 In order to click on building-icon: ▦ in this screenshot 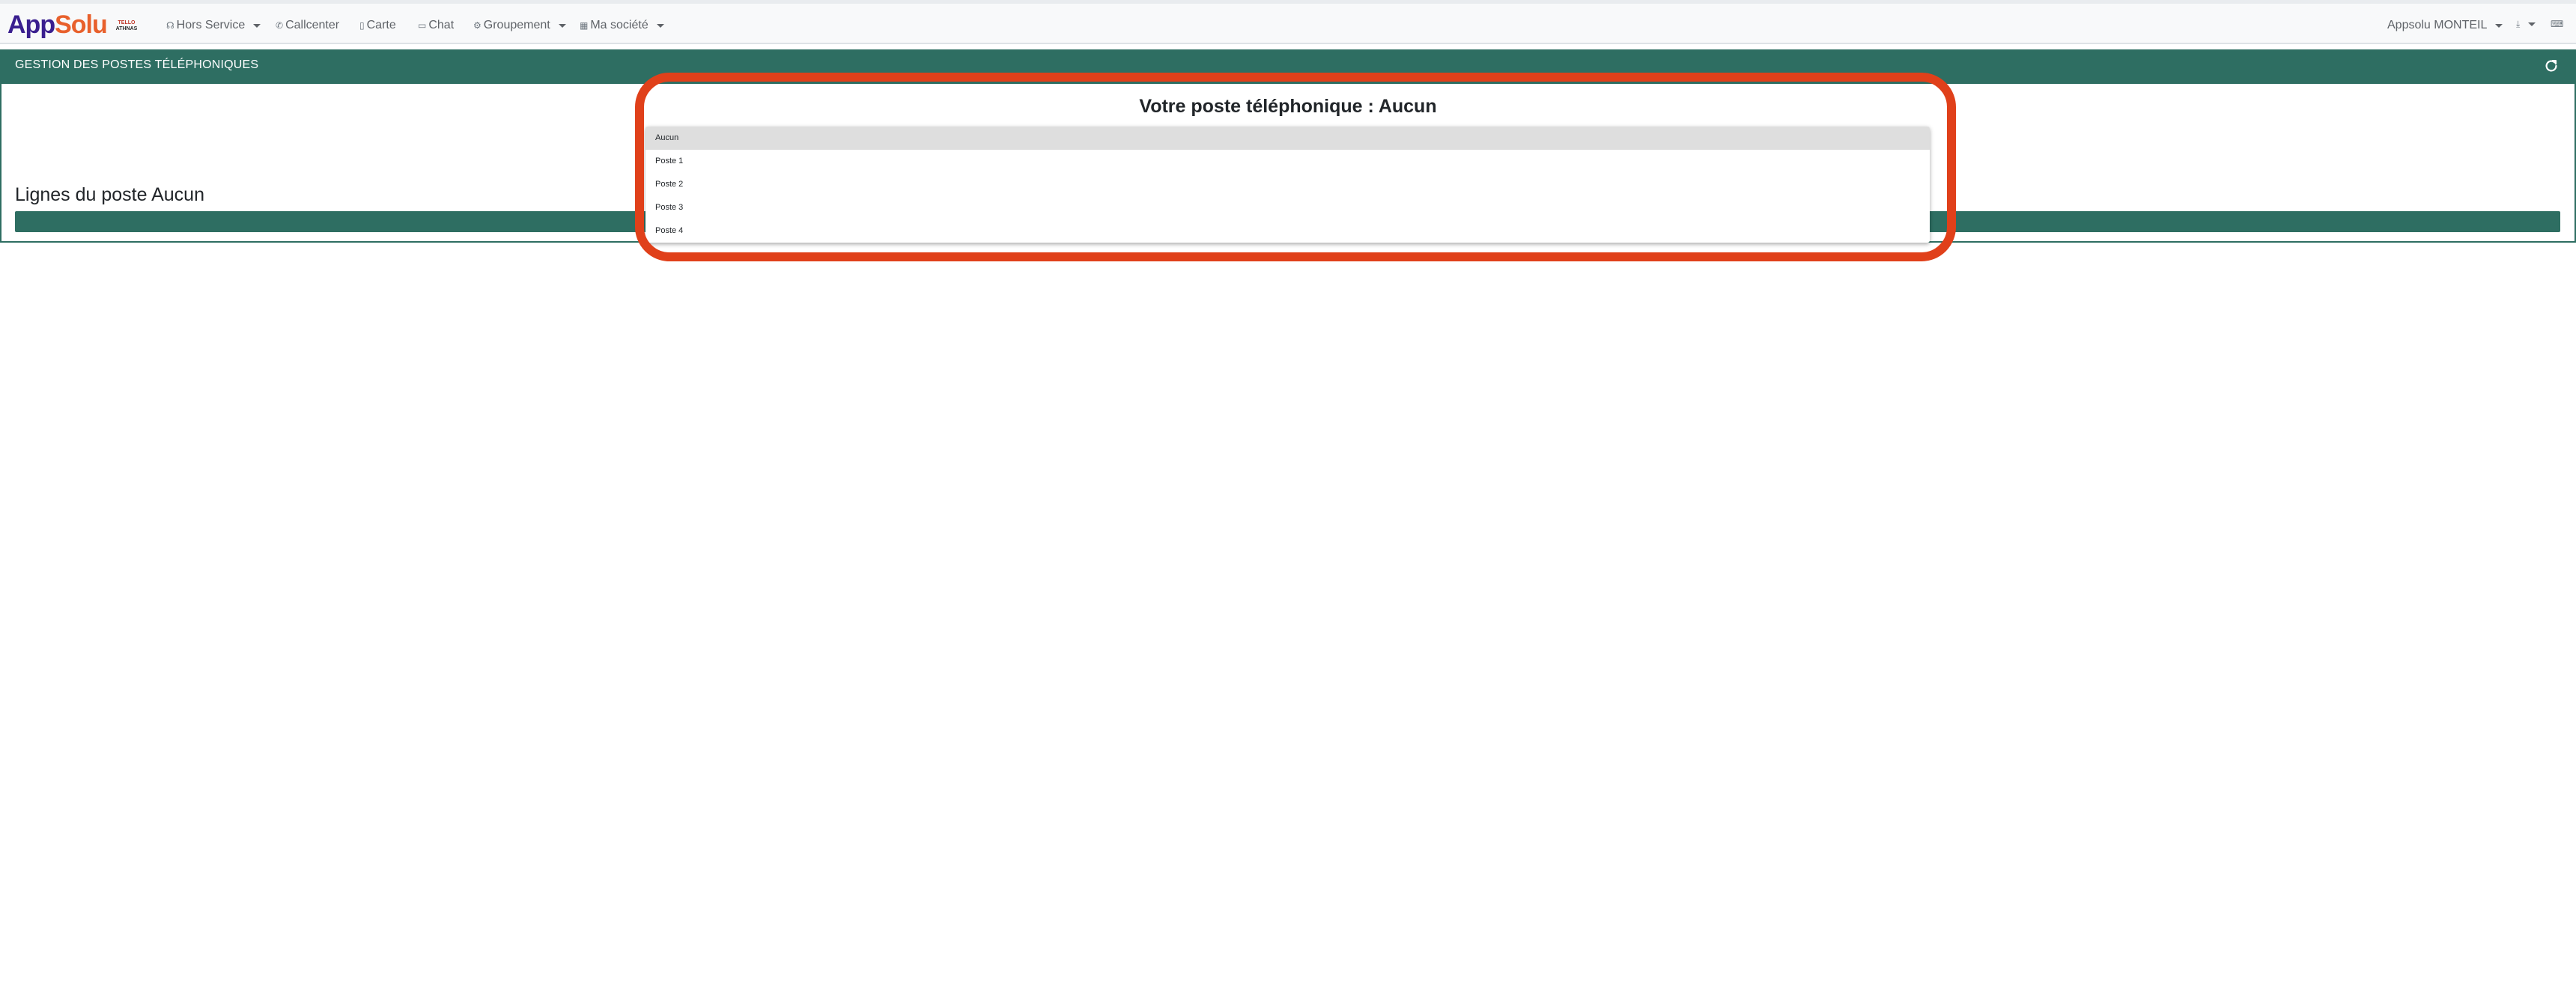, I will do `click(584, 25)`.